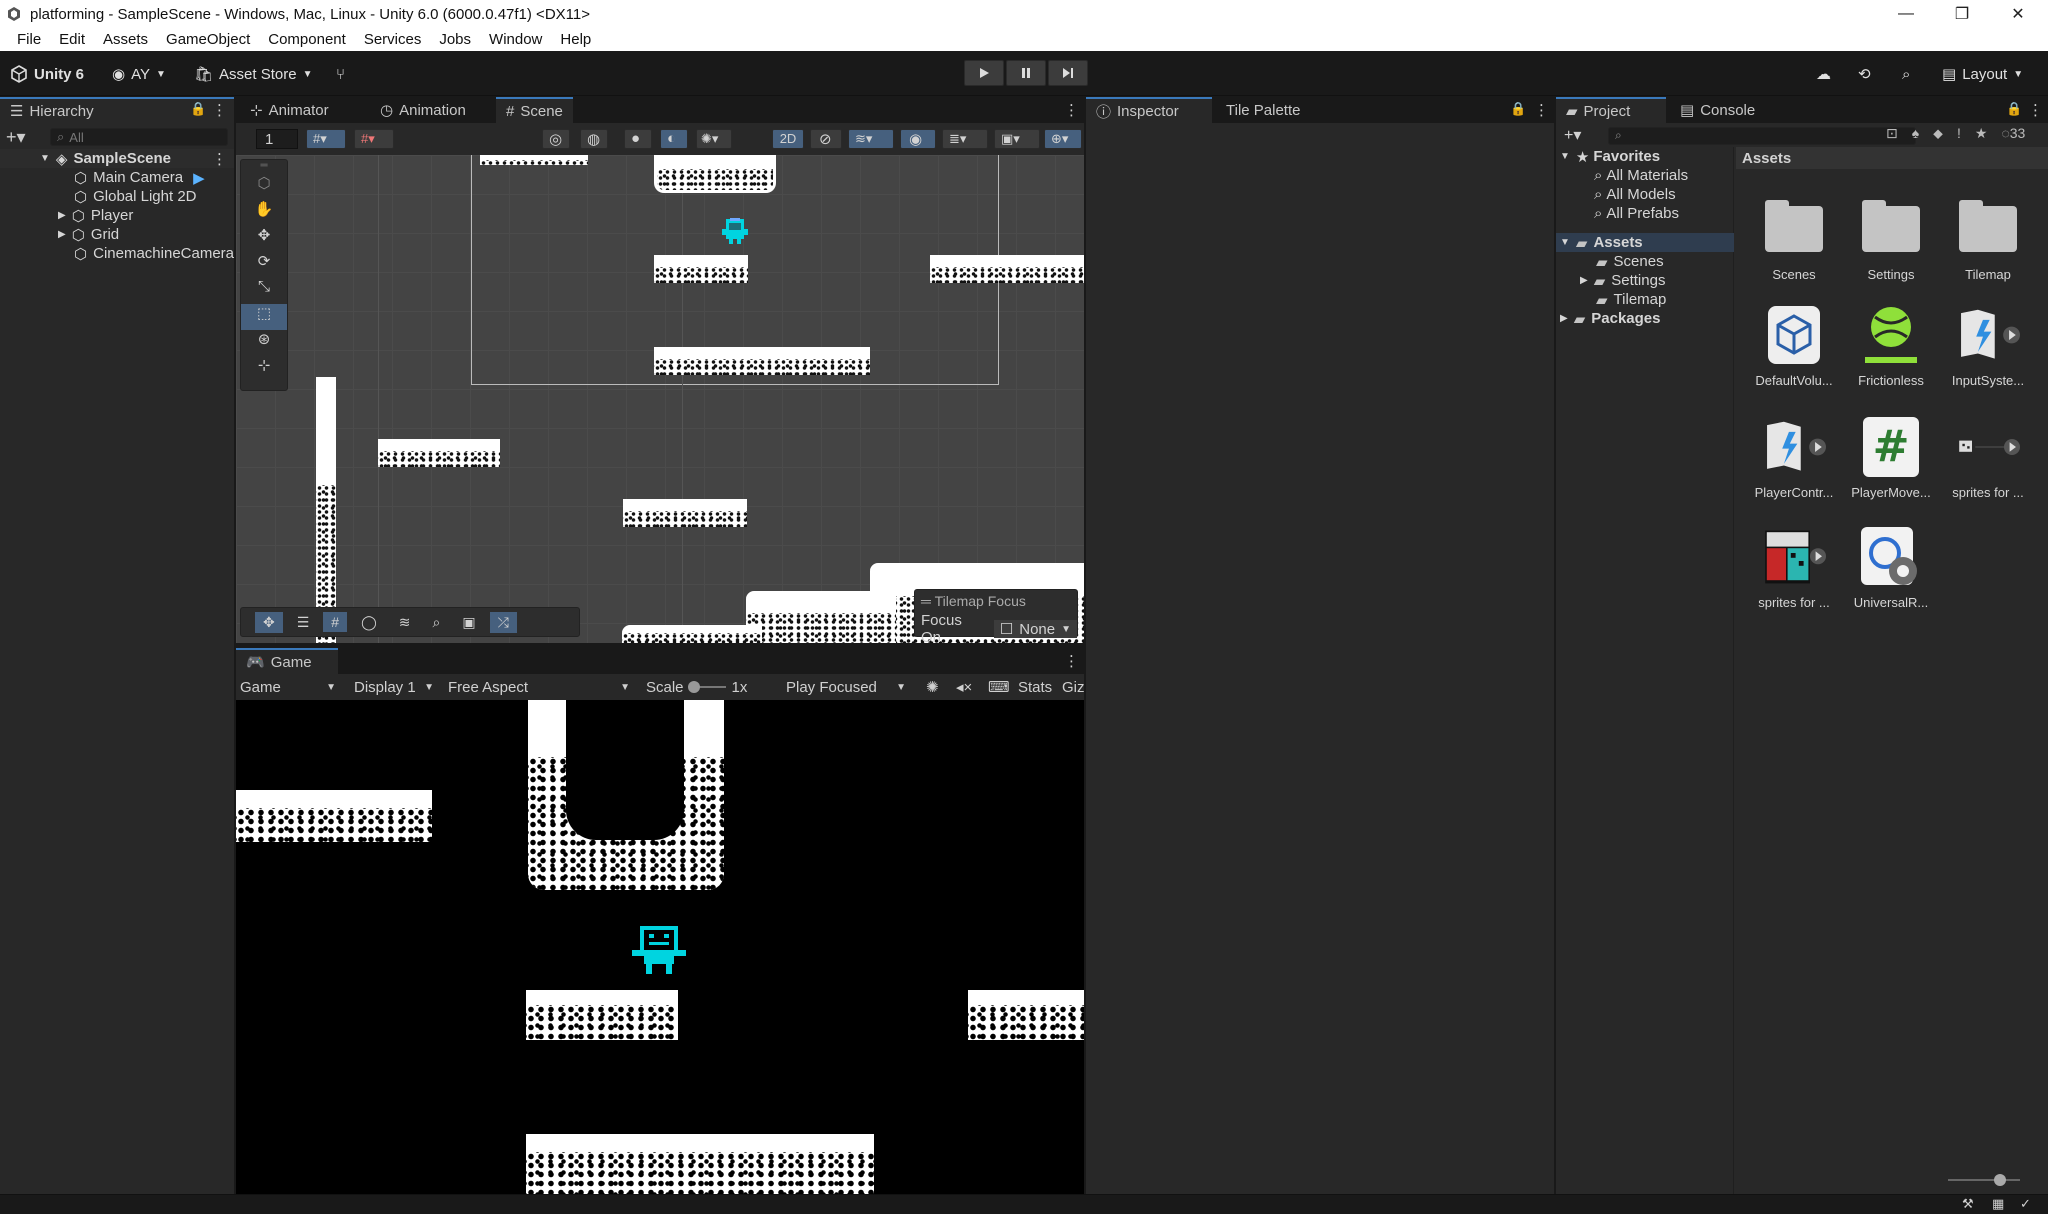  What do you see at coordinates (369, 622) in the screenshot?
I see `circle-icon: ◯` at bounding box center [369, 622].